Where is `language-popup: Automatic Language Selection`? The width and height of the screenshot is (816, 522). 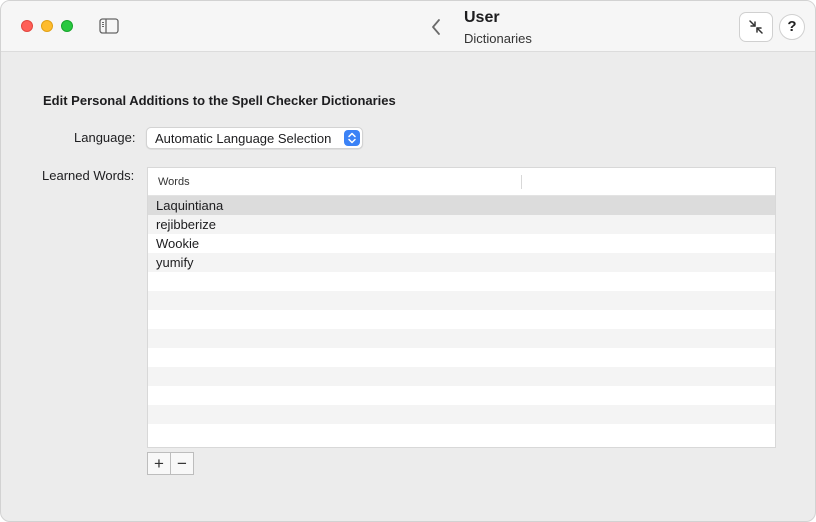 language-popup: Automatic Language Selection is located at coordinates (254, 138).